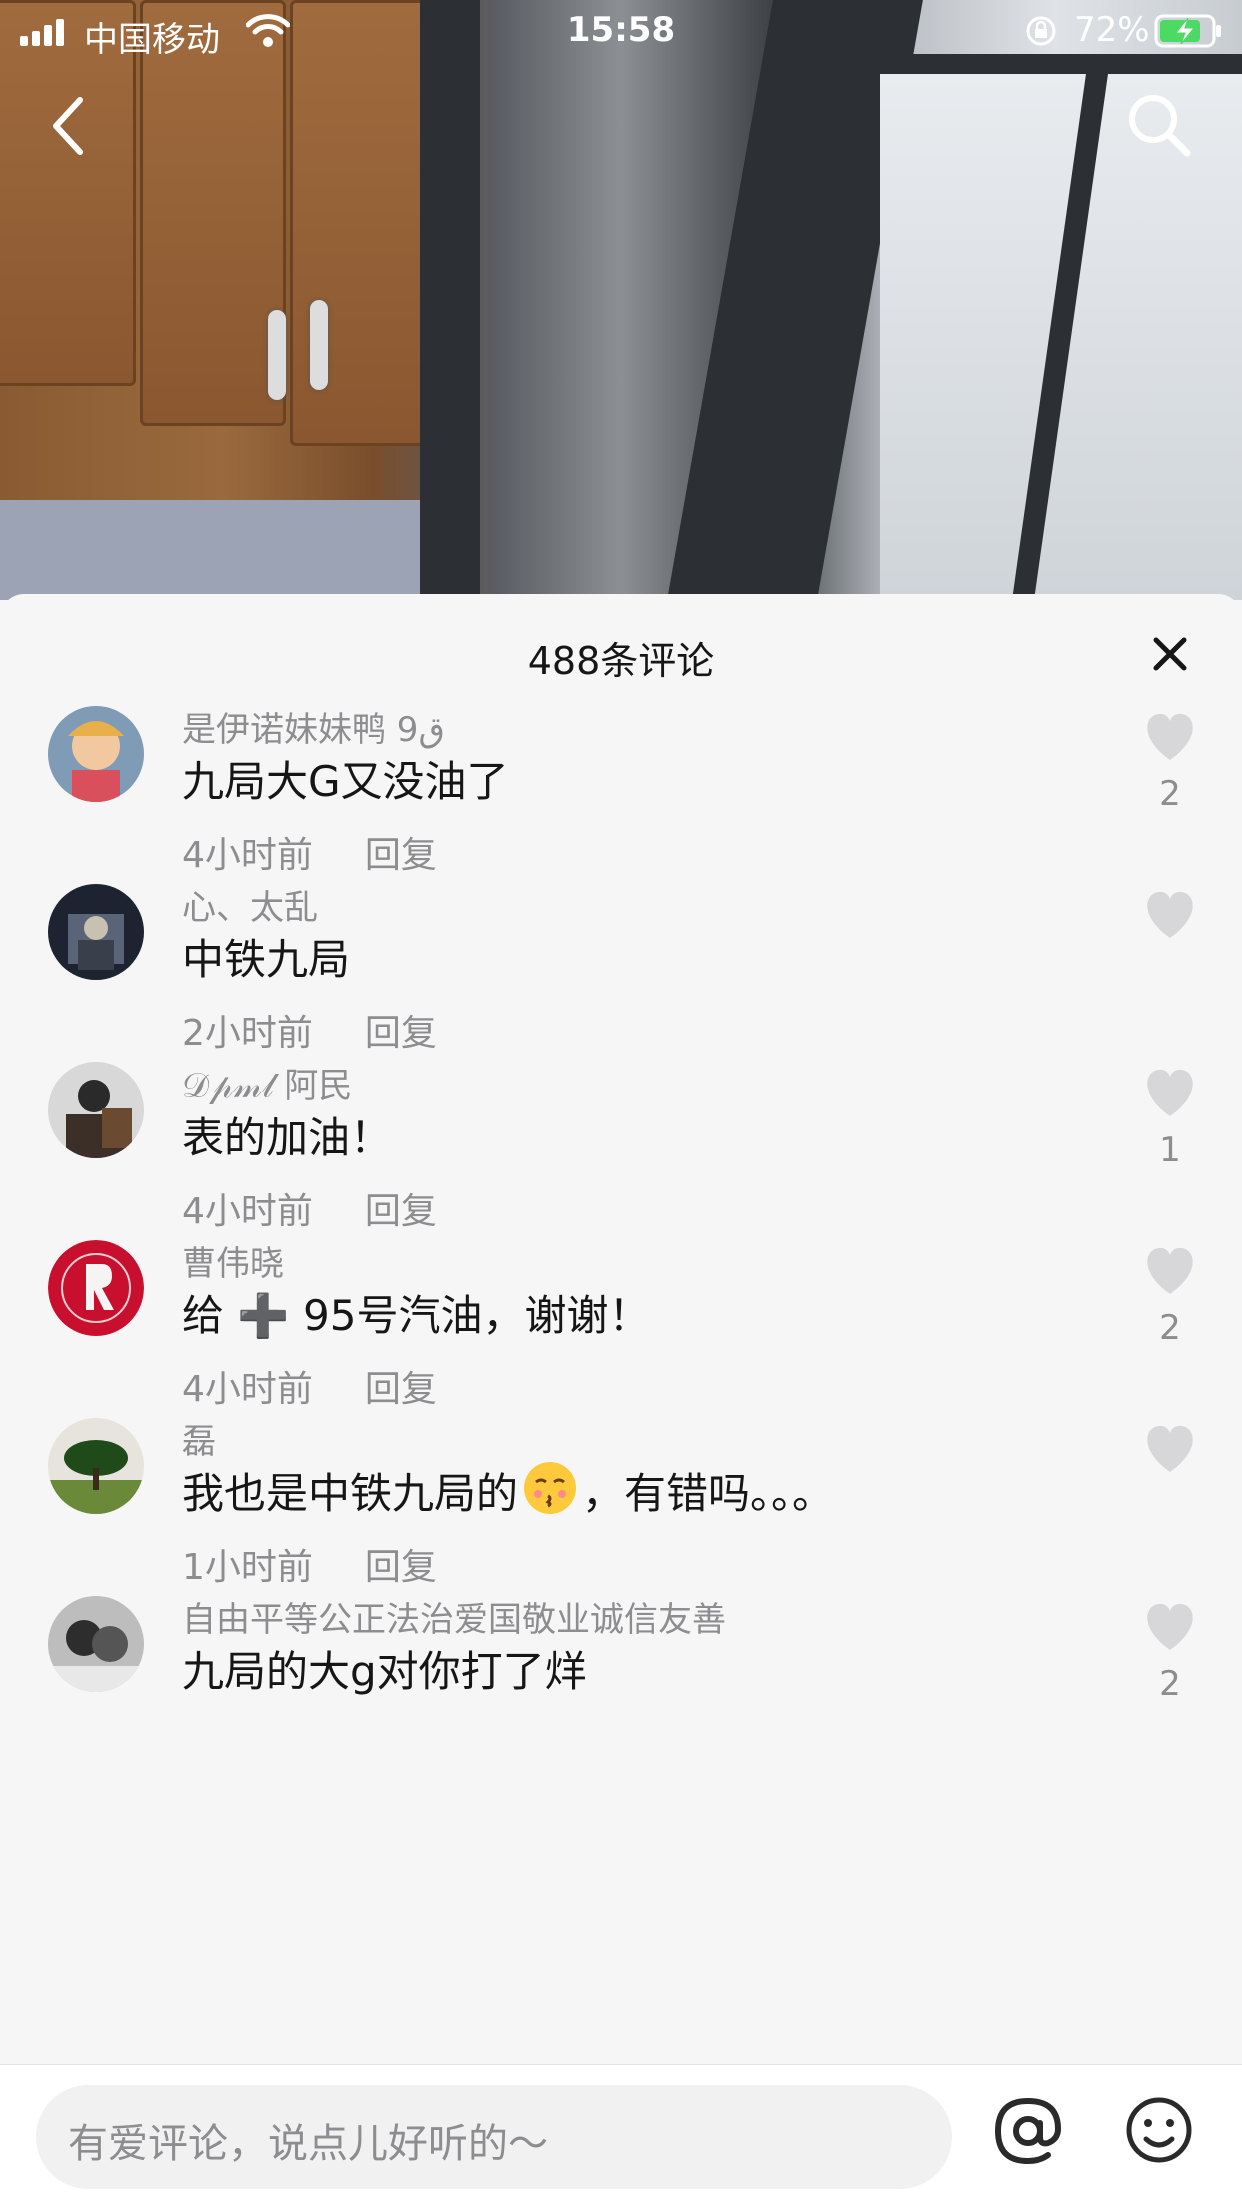 The width and height of the screenshot is (1242, 2209). I want to click on comment-item: 自由平等公正法治爱国敬业诚信友善 九局的大g对你打了烊 2, so click(621, 1718).